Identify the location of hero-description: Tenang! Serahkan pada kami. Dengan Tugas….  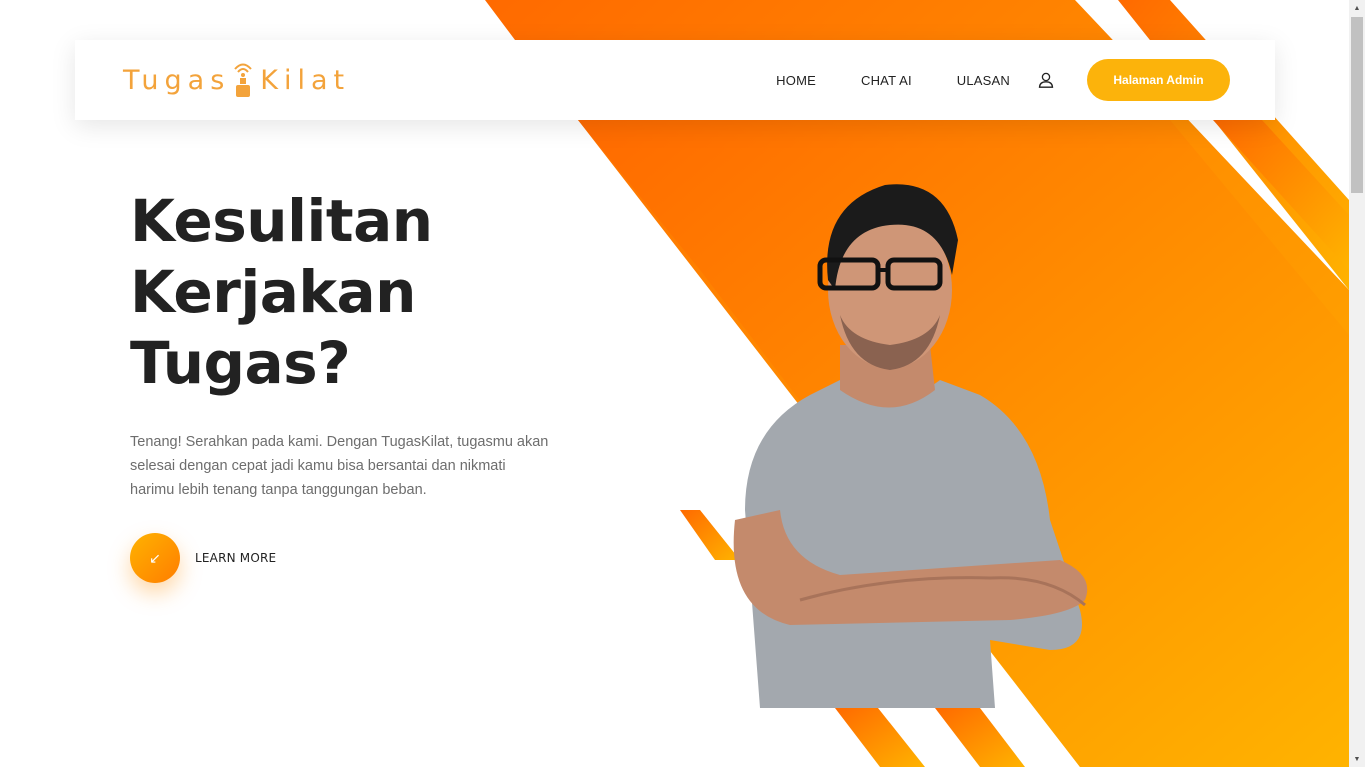
(339, 466).